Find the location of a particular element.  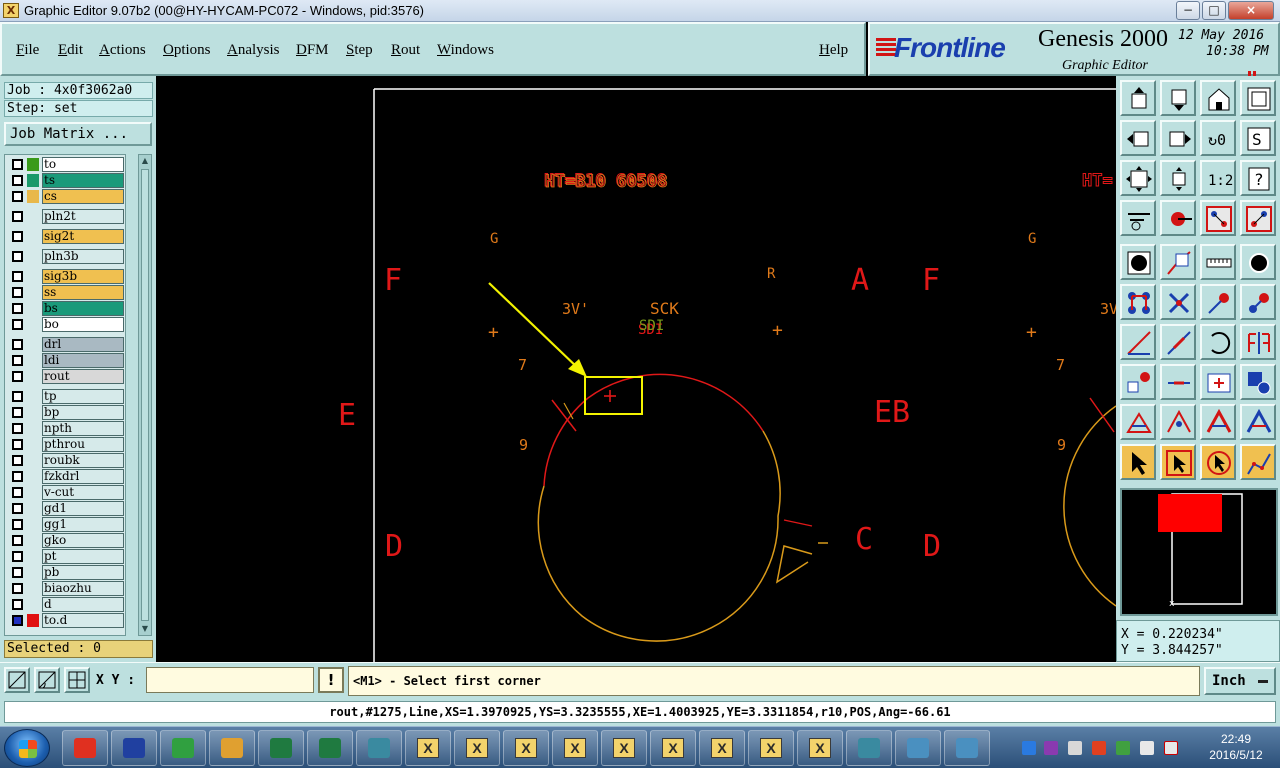

layer-row-bs: bs is located at coordinates (66, 308).